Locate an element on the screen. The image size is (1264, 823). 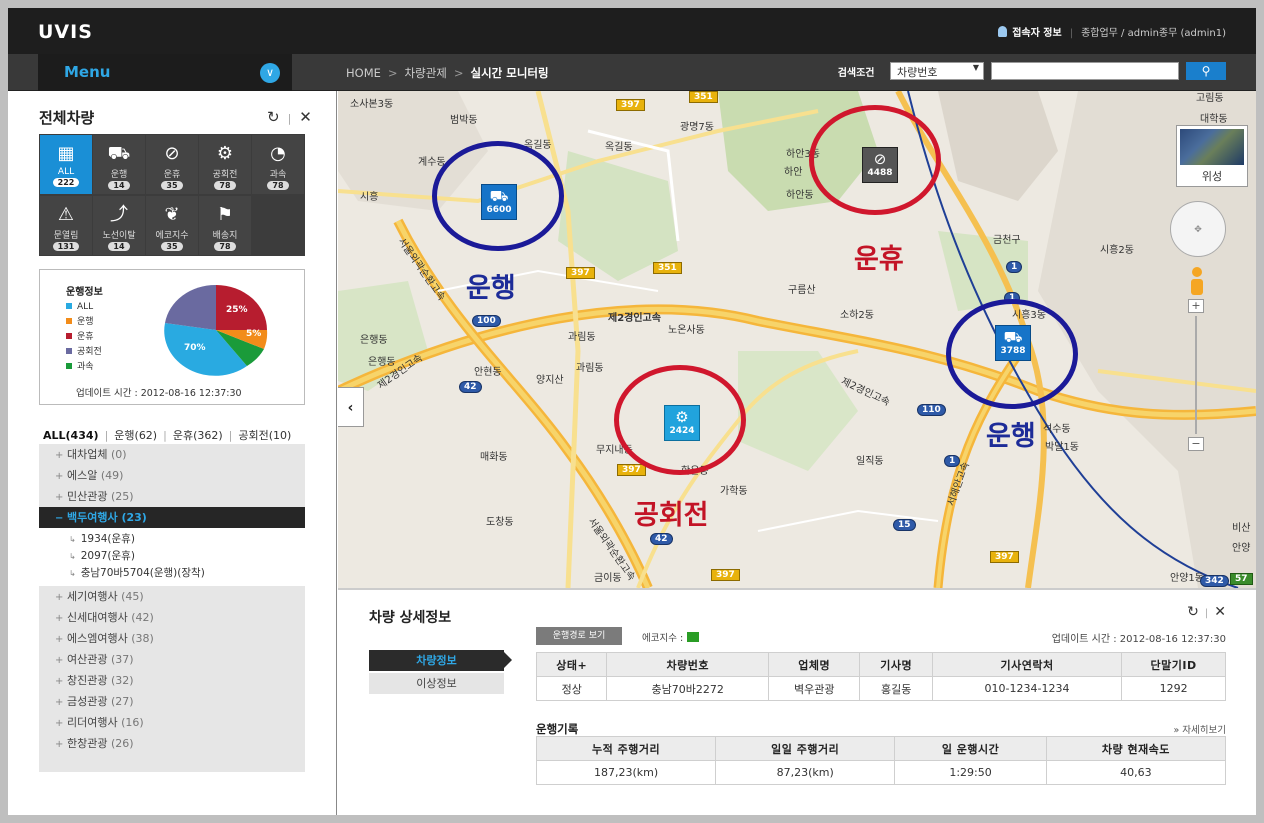
tree-item: + 한창관광 (26) is located at coordinates (172, 743).